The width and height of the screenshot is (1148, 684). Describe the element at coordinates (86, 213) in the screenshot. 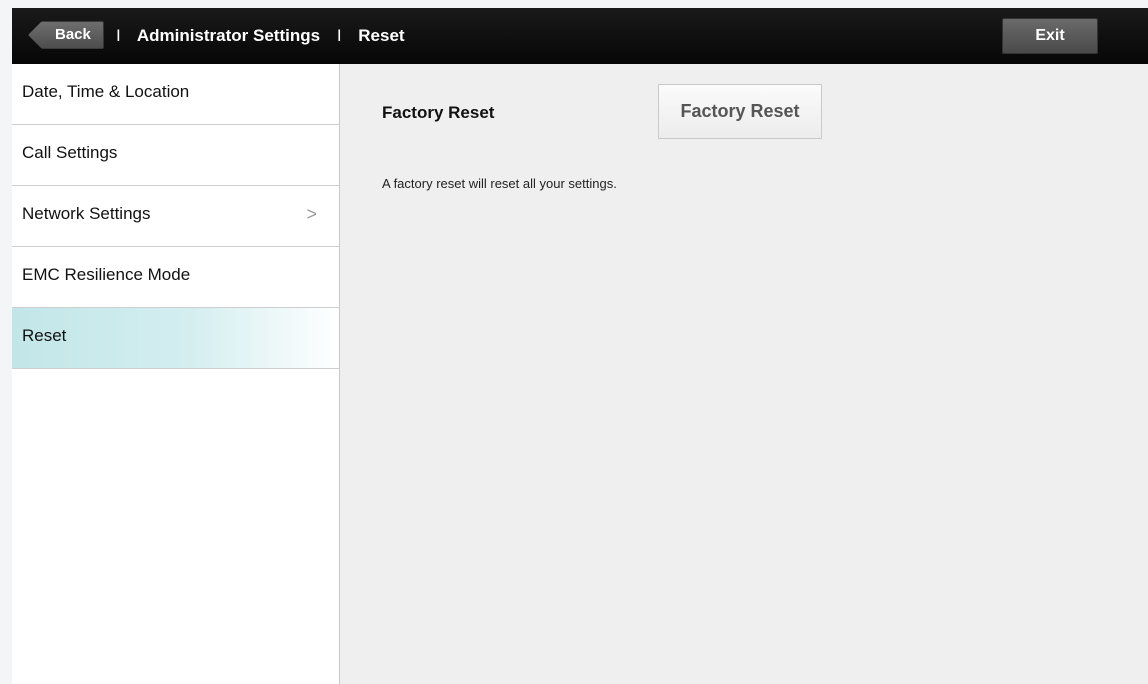

I see `sidebar-item-label: Network Settings` at that location.